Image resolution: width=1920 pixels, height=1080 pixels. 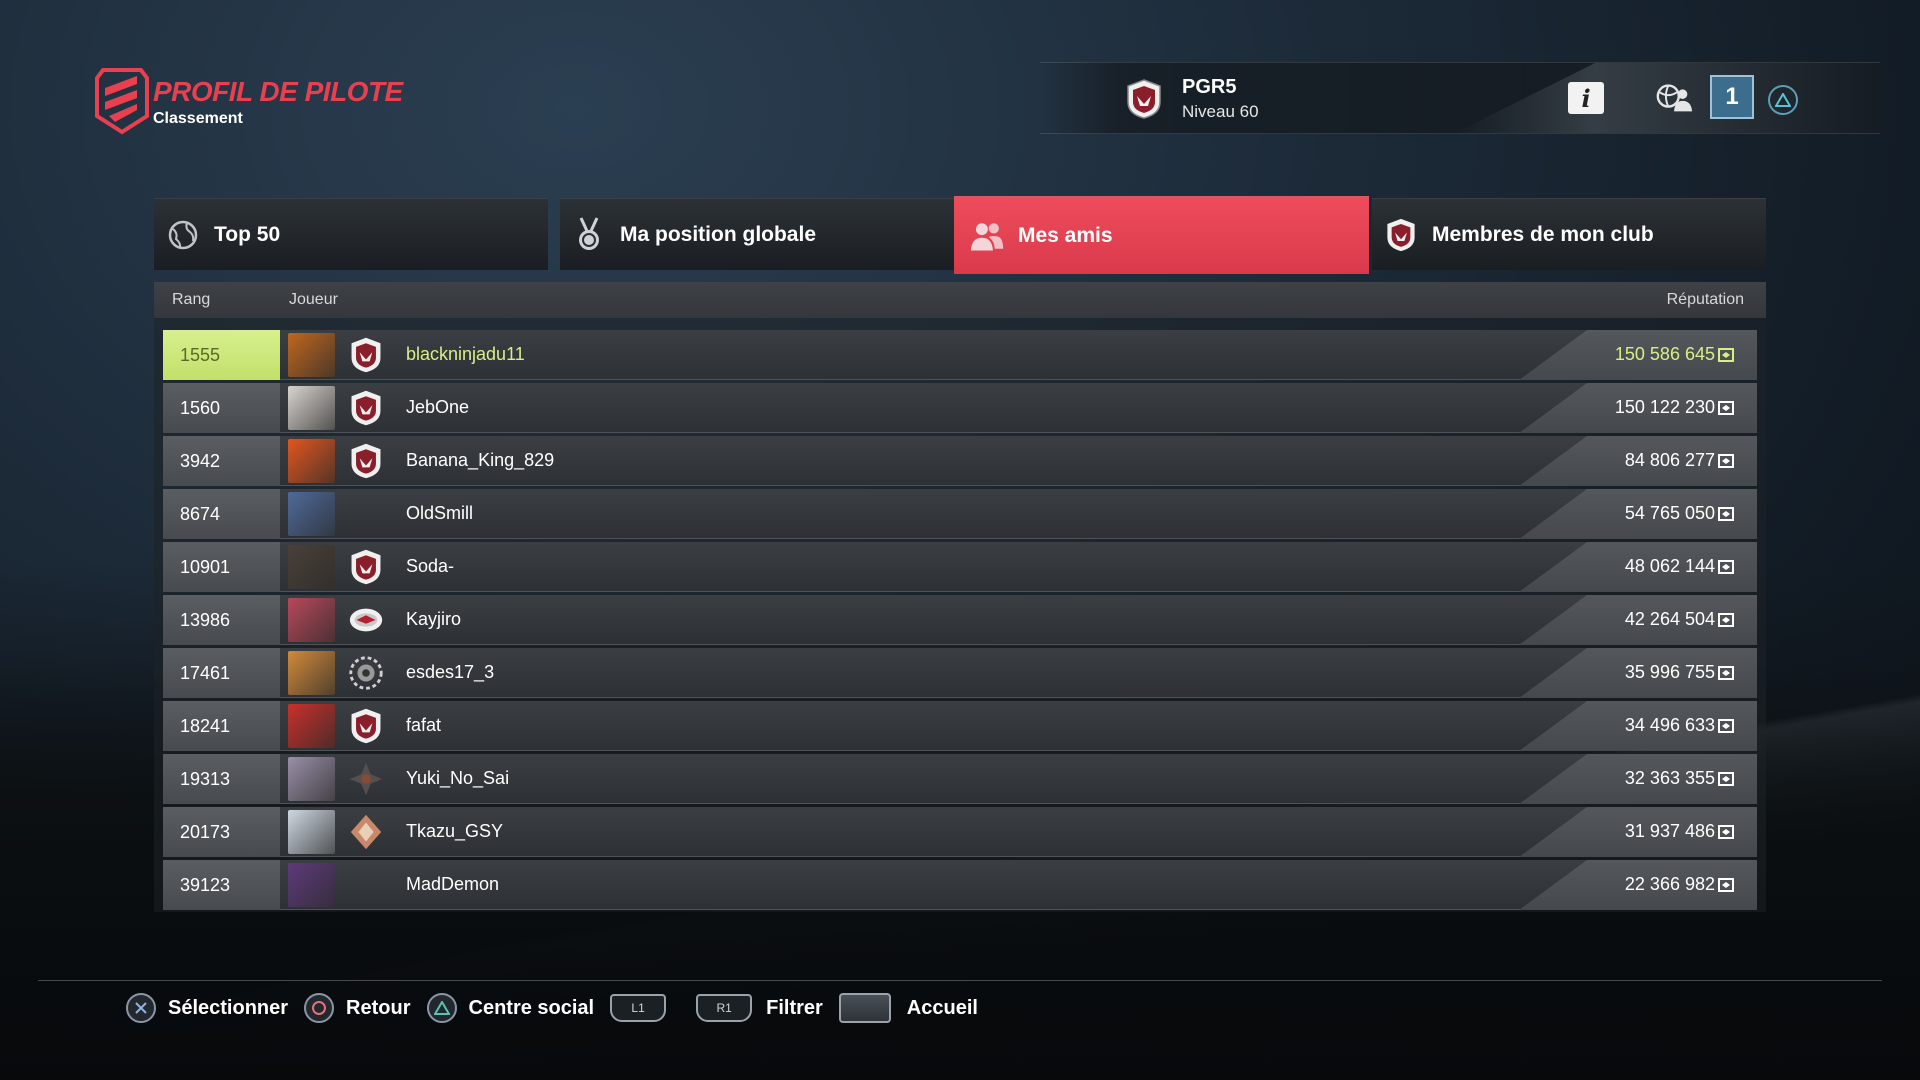 I want to click on table-row: 20173 Tkazu_GSY 31 937 486, so click(x=960, y=832).